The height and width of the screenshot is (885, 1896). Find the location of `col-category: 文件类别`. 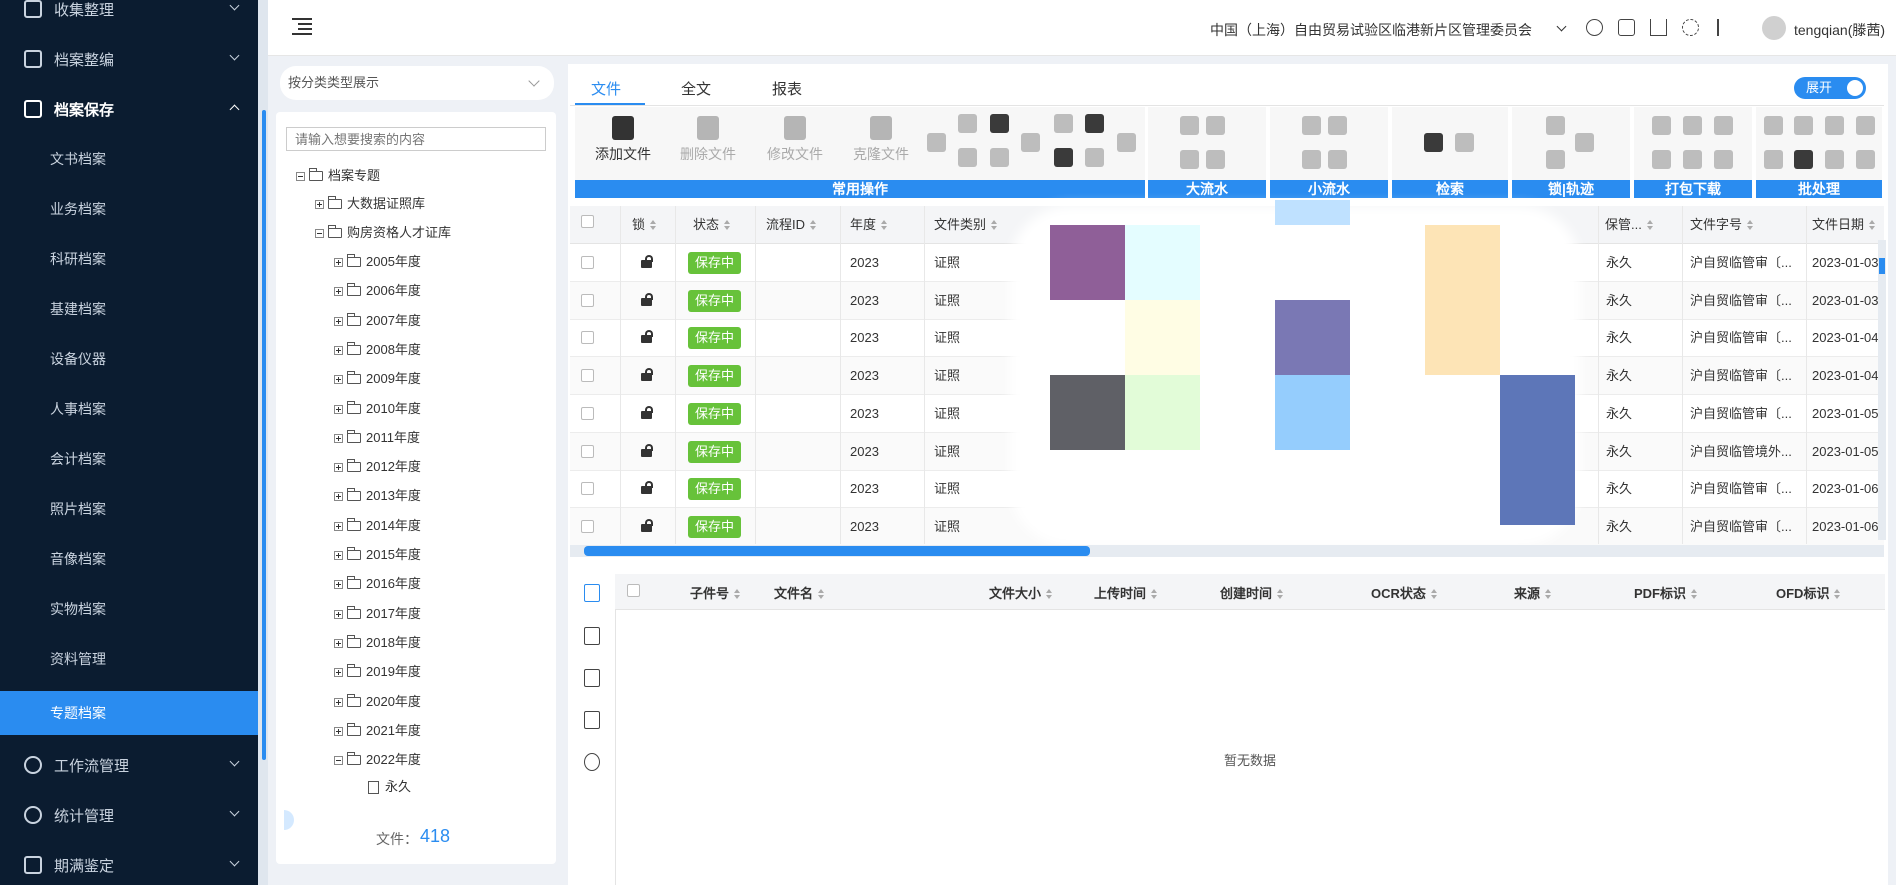

col-category: 文件类别 is located at coordinates (966, 223).